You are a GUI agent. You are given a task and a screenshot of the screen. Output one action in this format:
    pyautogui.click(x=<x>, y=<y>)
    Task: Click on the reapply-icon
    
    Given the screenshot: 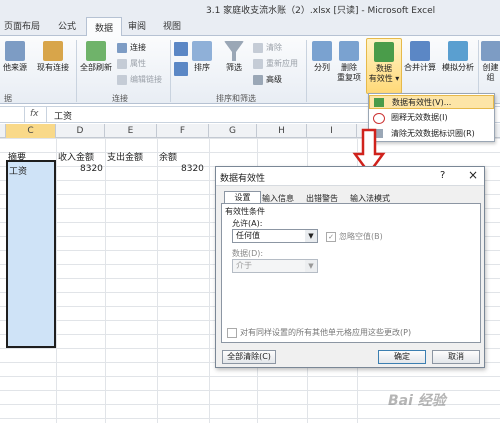 What is the action you would take?
    pyautogui.click(x=258, y=63)
    